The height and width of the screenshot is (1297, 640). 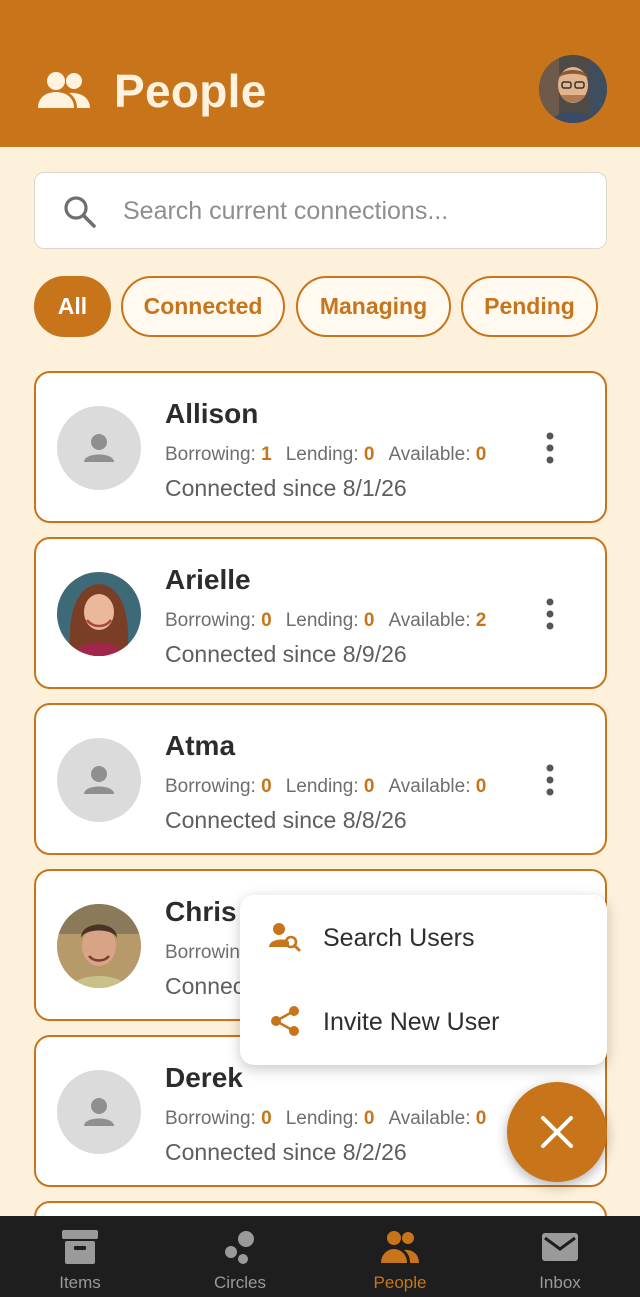 What do you see at coordinates (202, 952) in the screenshot?
I see `person-stats: Borrowin` at bounding box center [202, 952].